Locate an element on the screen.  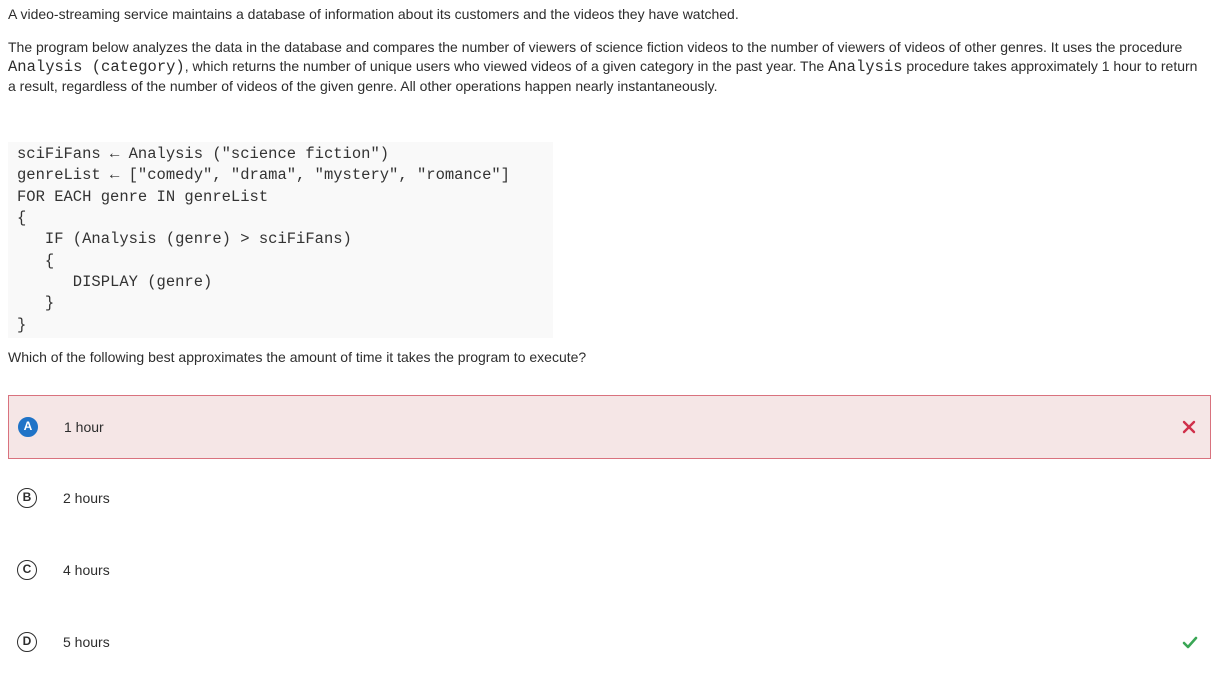
option-text-d: 5 hours is located at coordinates (86, 642).